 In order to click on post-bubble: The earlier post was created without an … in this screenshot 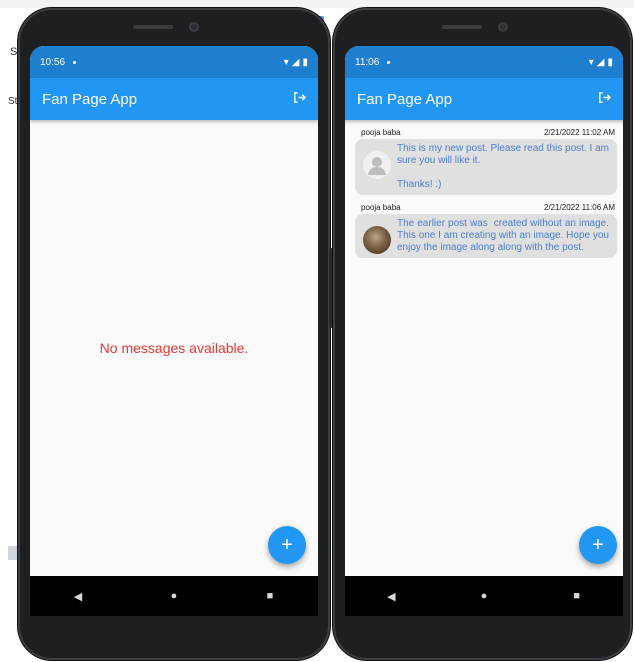, I will do `click(486, 236)`.